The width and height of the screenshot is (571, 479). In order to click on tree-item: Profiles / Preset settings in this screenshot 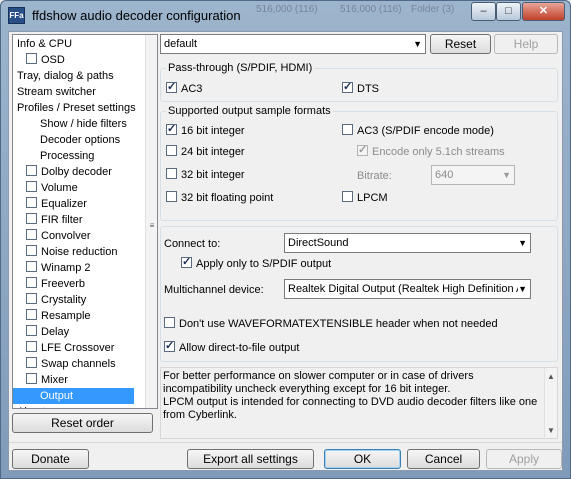, I will do `click(76, 108)`.